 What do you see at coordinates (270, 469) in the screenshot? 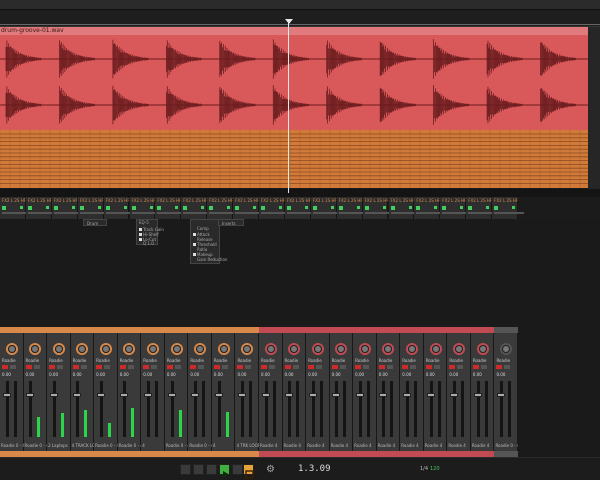
I see `gear-icon: ⚙` at bounding box center [270, 469].